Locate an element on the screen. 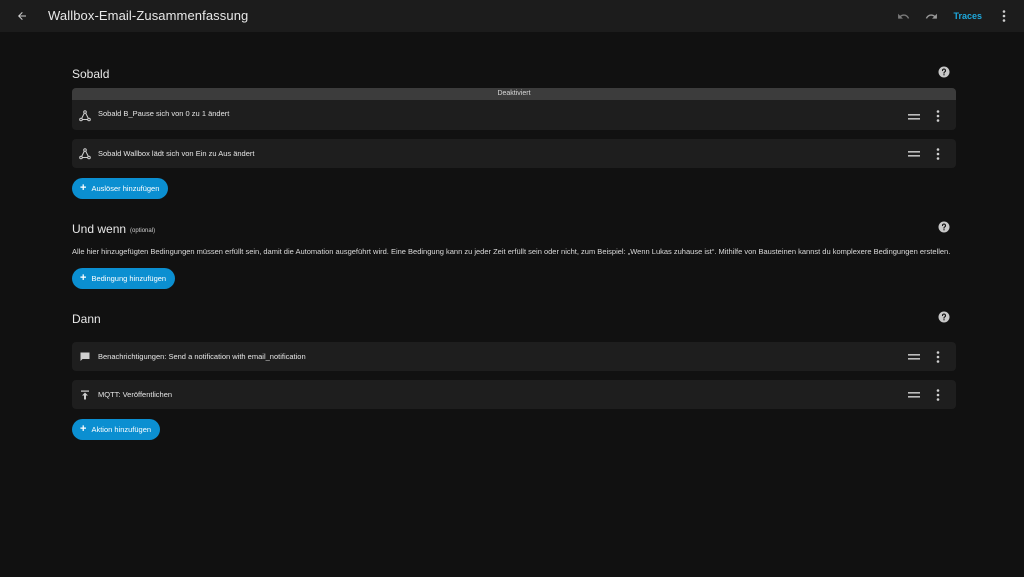 The image size is (1024, 577). section-title-actions: Dann is located at coordinates (86, 319).